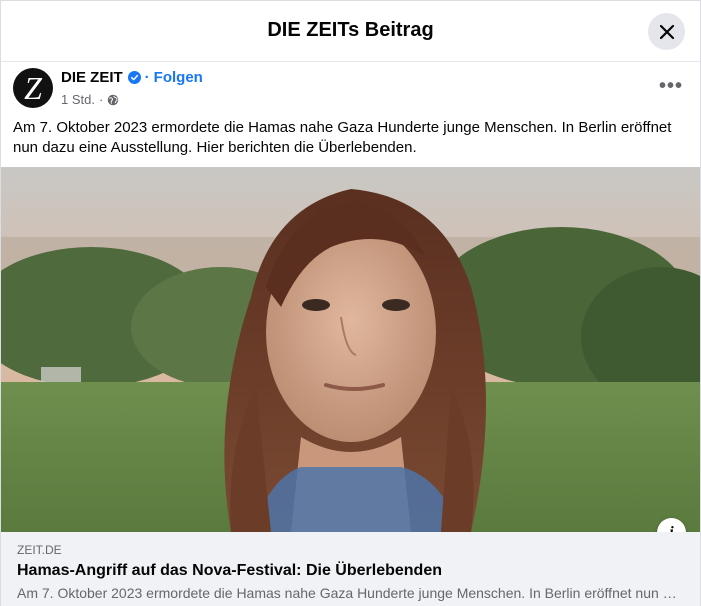  I want to click on author-line: DIE ZEIT · Folgen, so click(132, 77).